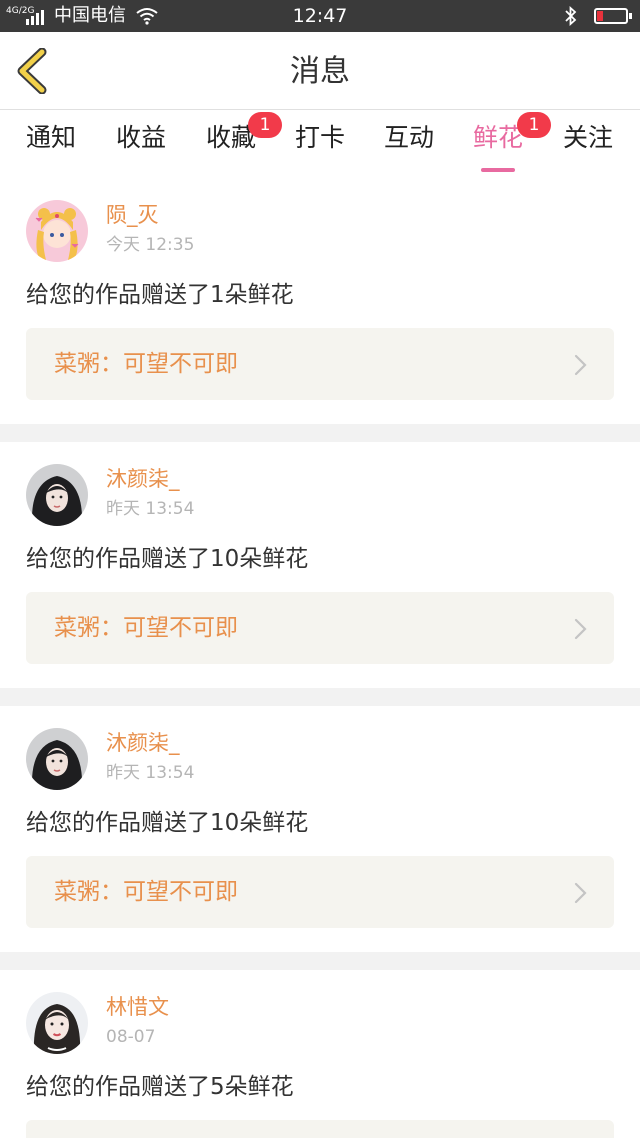 This screenshot has width=640, height=1138. I want to click on tab-interaction: 互动, so click(409, 146).